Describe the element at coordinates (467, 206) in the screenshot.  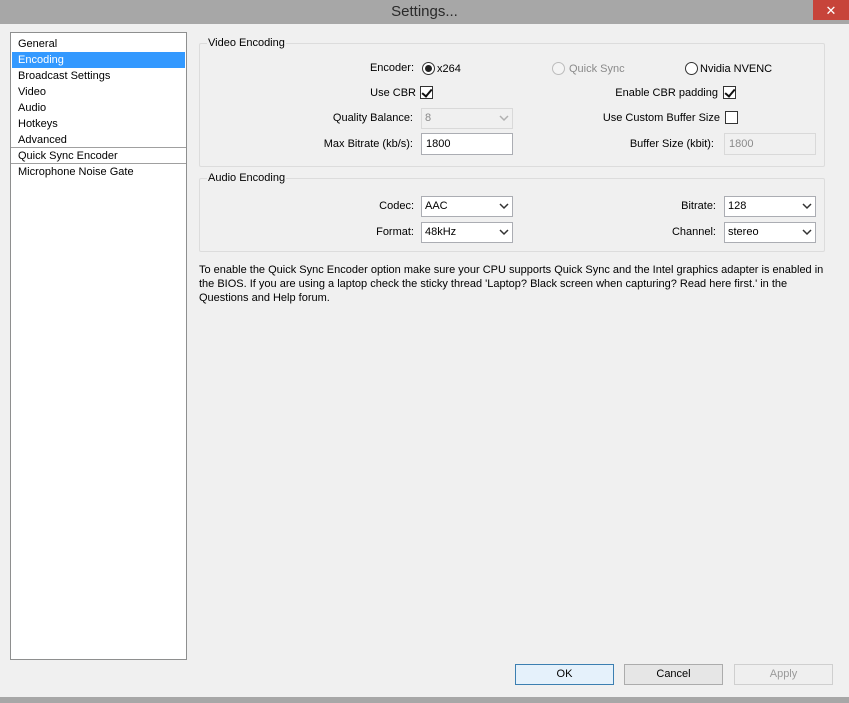
I see `codec-dropdown: AAC` at that location.